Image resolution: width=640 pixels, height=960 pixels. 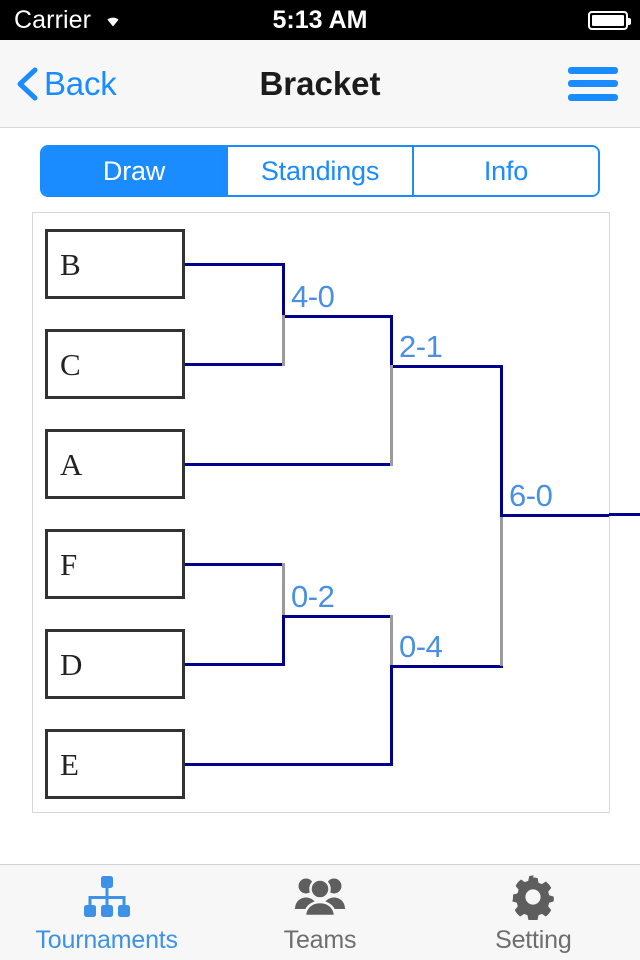 What do you see at coordinates (320, 84) in the screenshot?
I see `navigation-bar: Back Bracket` at bounding box center [320, 84].